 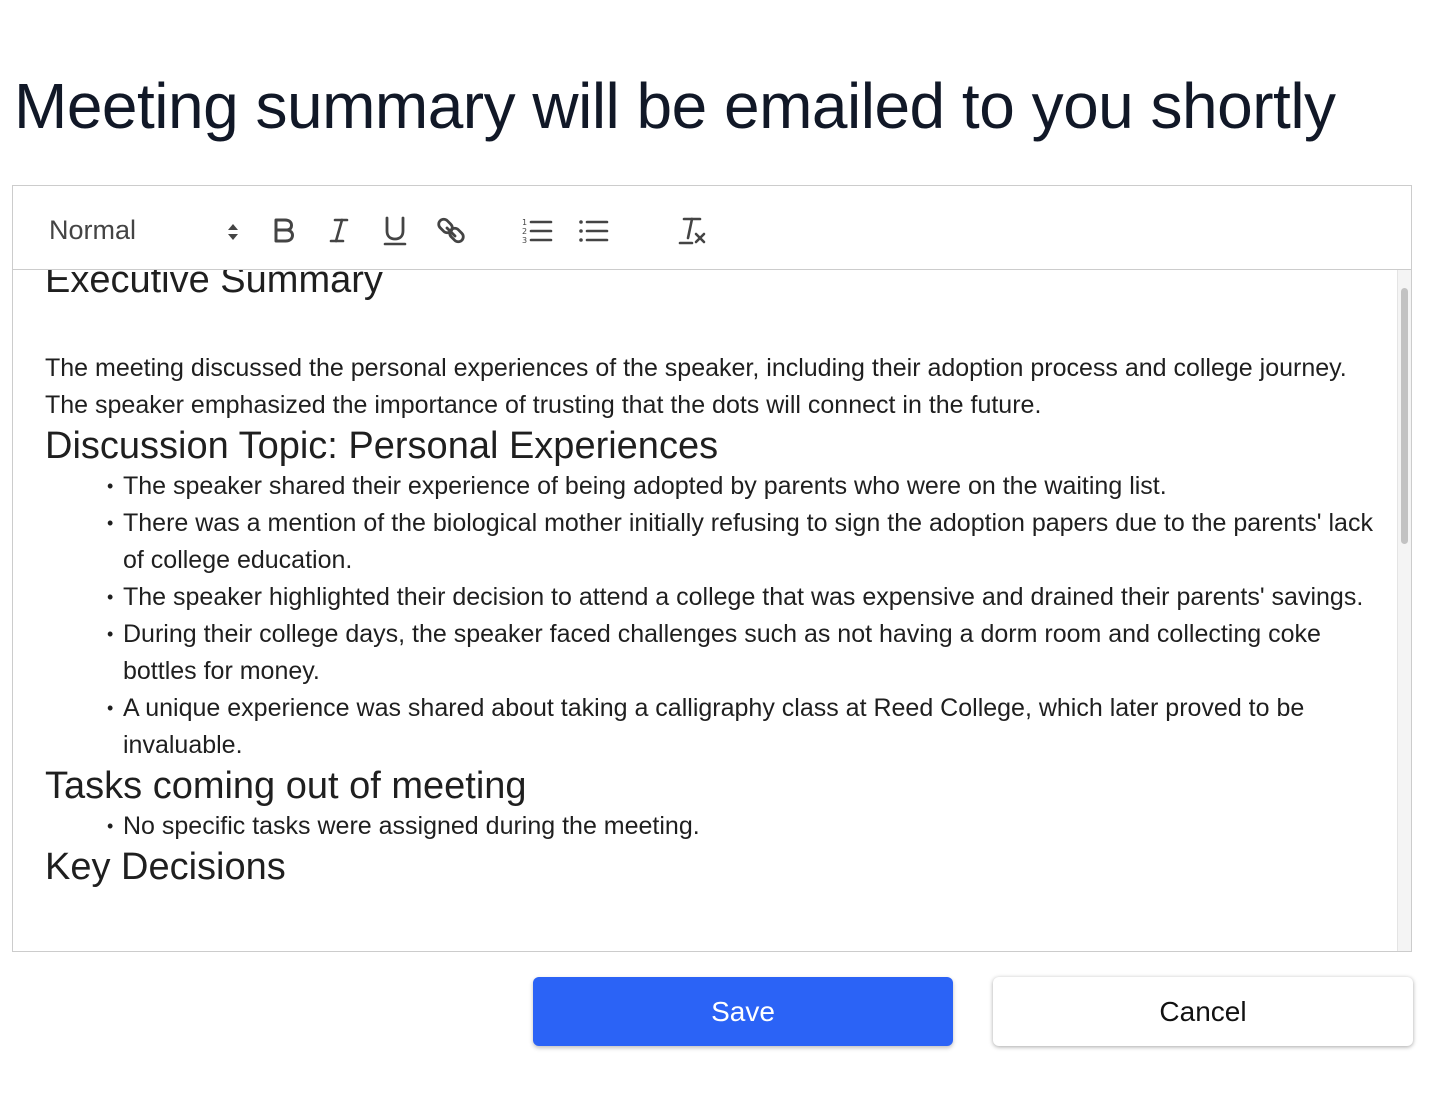 I want to click on key-decisions-heading: Key Decisions, so click(x=165, y=867).